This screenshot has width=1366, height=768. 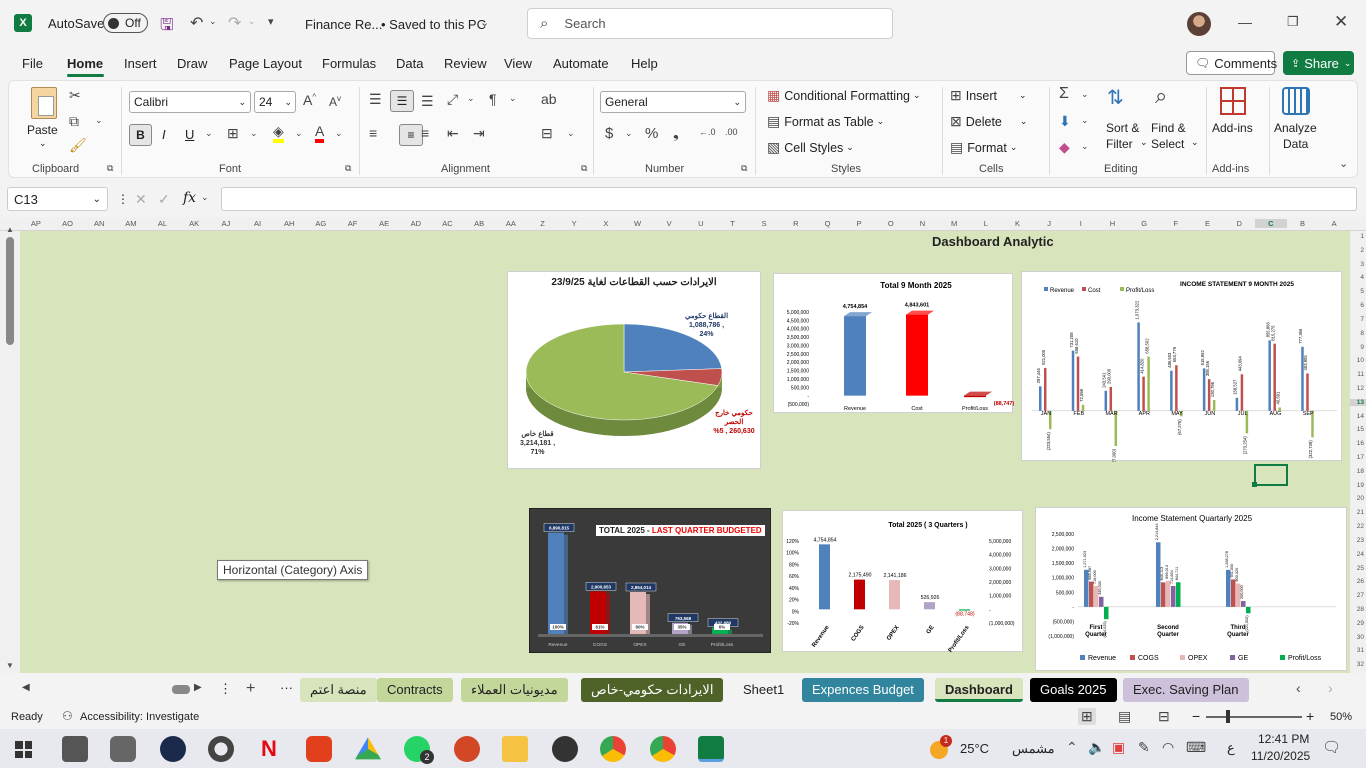 I want to click on underline-chevron-icon: ⌄, so click(x=209, y=133).